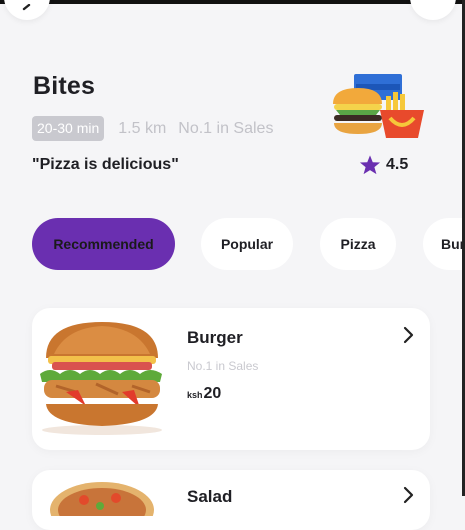  I want to click on restaurant-name: Bites, so click(64, 86).